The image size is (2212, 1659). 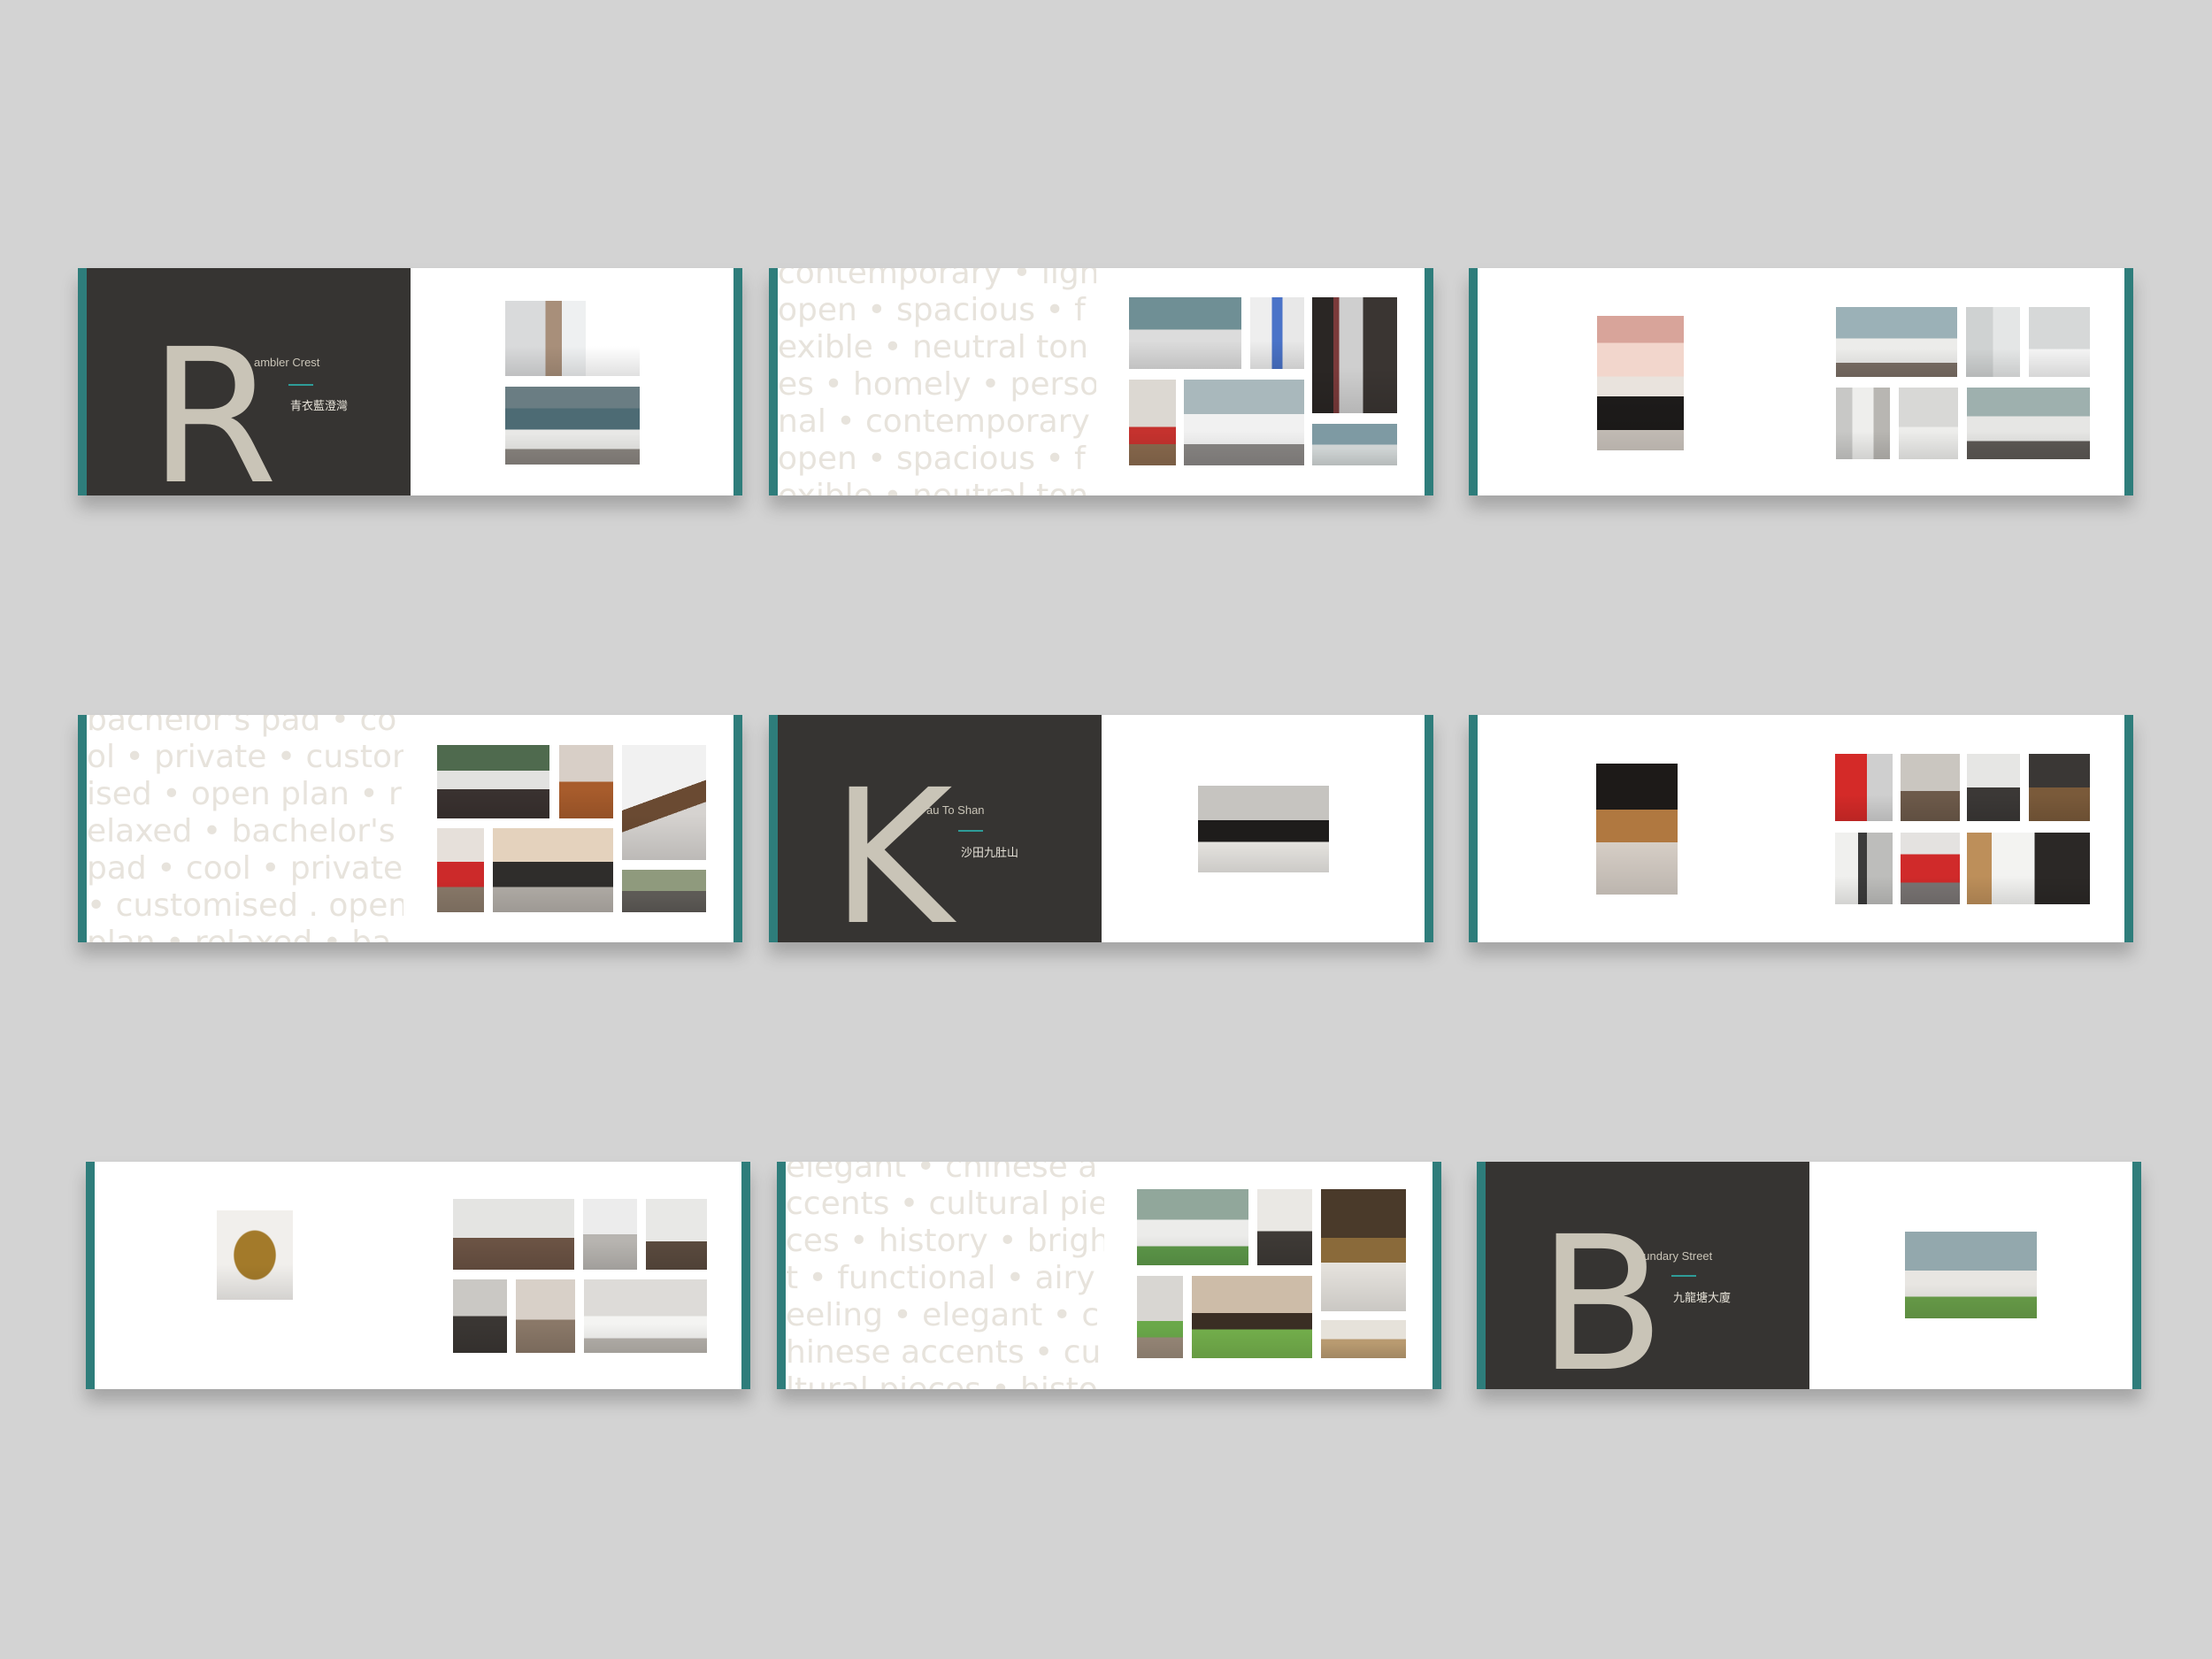 What do you see at coordinates (245, 794) in the screenshot?
I see `keyword-line: ised • open plan • r` at bounding box center [245, 794].